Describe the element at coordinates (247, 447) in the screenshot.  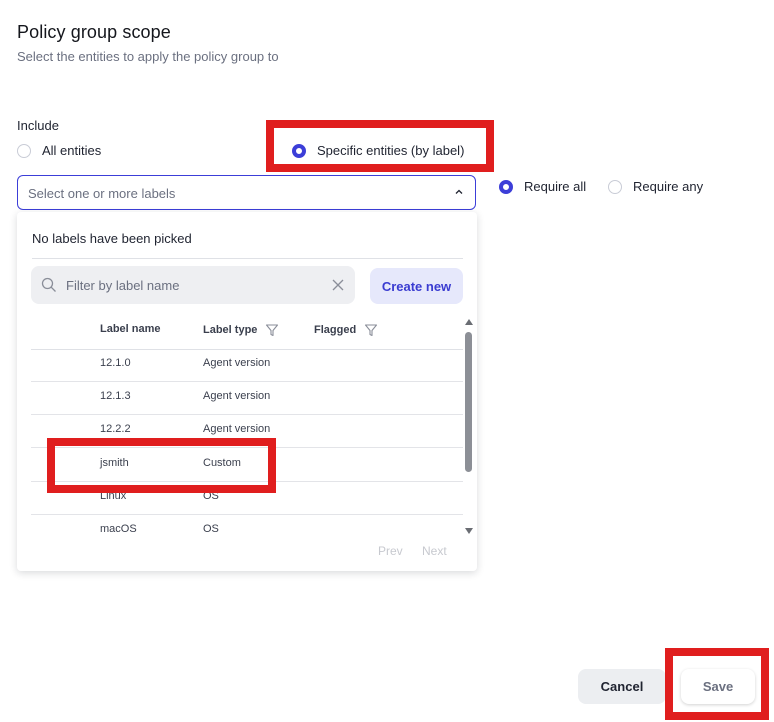
I see `row-divider` at that location.